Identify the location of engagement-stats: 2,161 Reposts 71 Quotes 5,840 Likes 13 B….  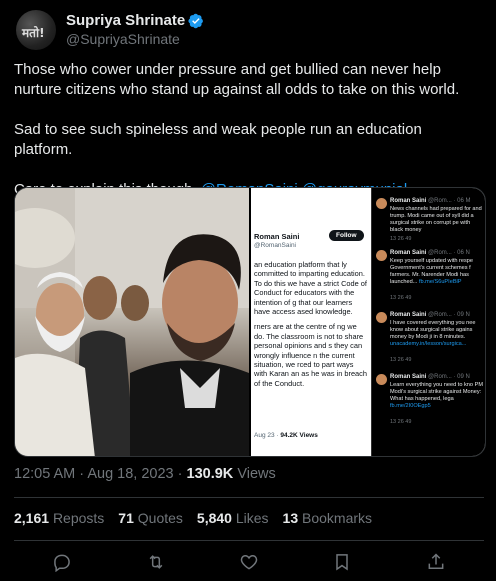
(200, 518).